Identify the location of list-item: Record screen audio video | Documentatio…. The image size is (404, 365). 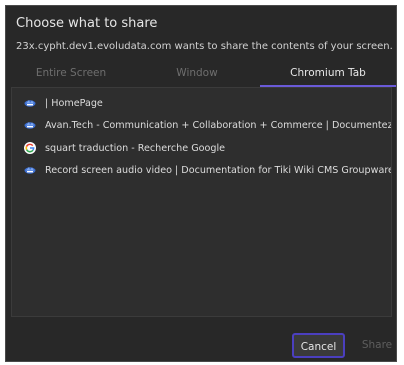
(201, 170).